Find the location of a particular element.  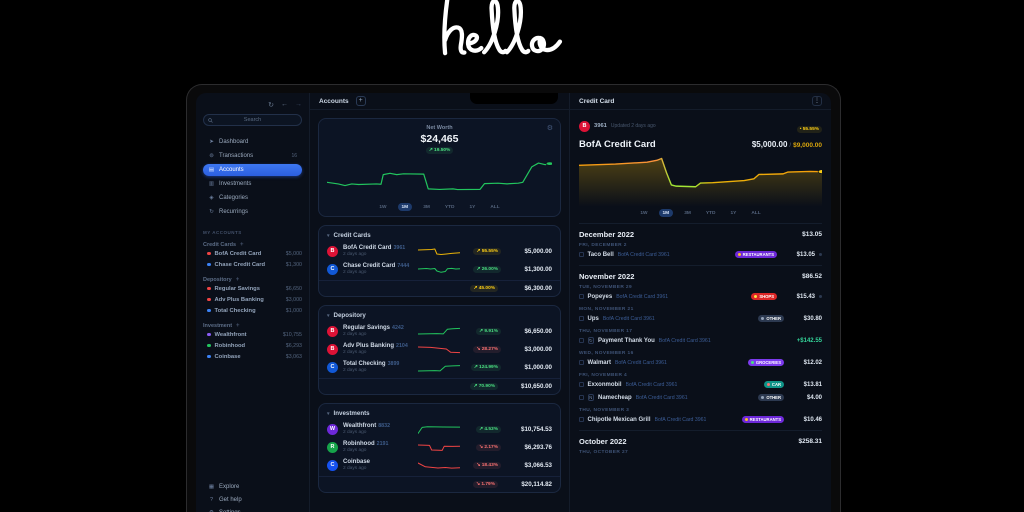

sidebar-item-label: Investments is located at coordinates (235, 184).